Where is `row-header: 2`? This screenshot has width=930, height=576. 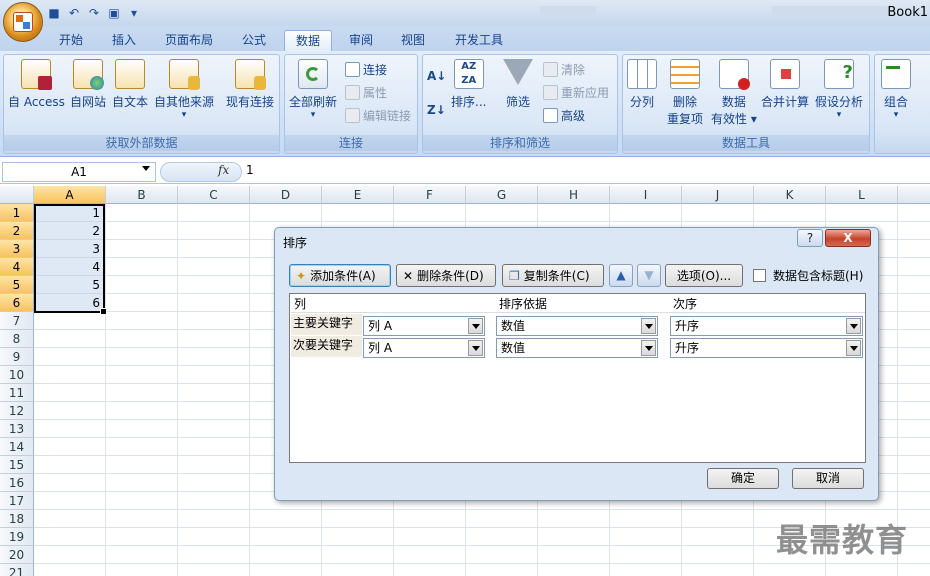 row-header: 2 is located at coordinates (17, 231).